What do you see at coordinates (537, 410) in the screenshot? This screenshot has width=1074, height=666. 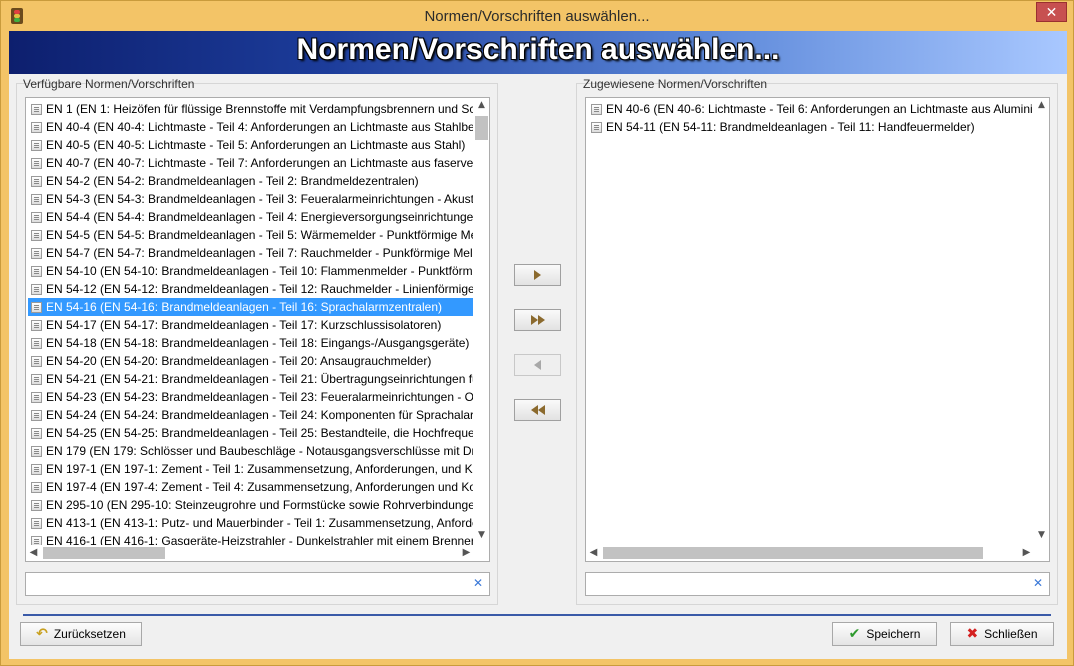 I see `move-all-left-button` at bounding box center [537, 410].